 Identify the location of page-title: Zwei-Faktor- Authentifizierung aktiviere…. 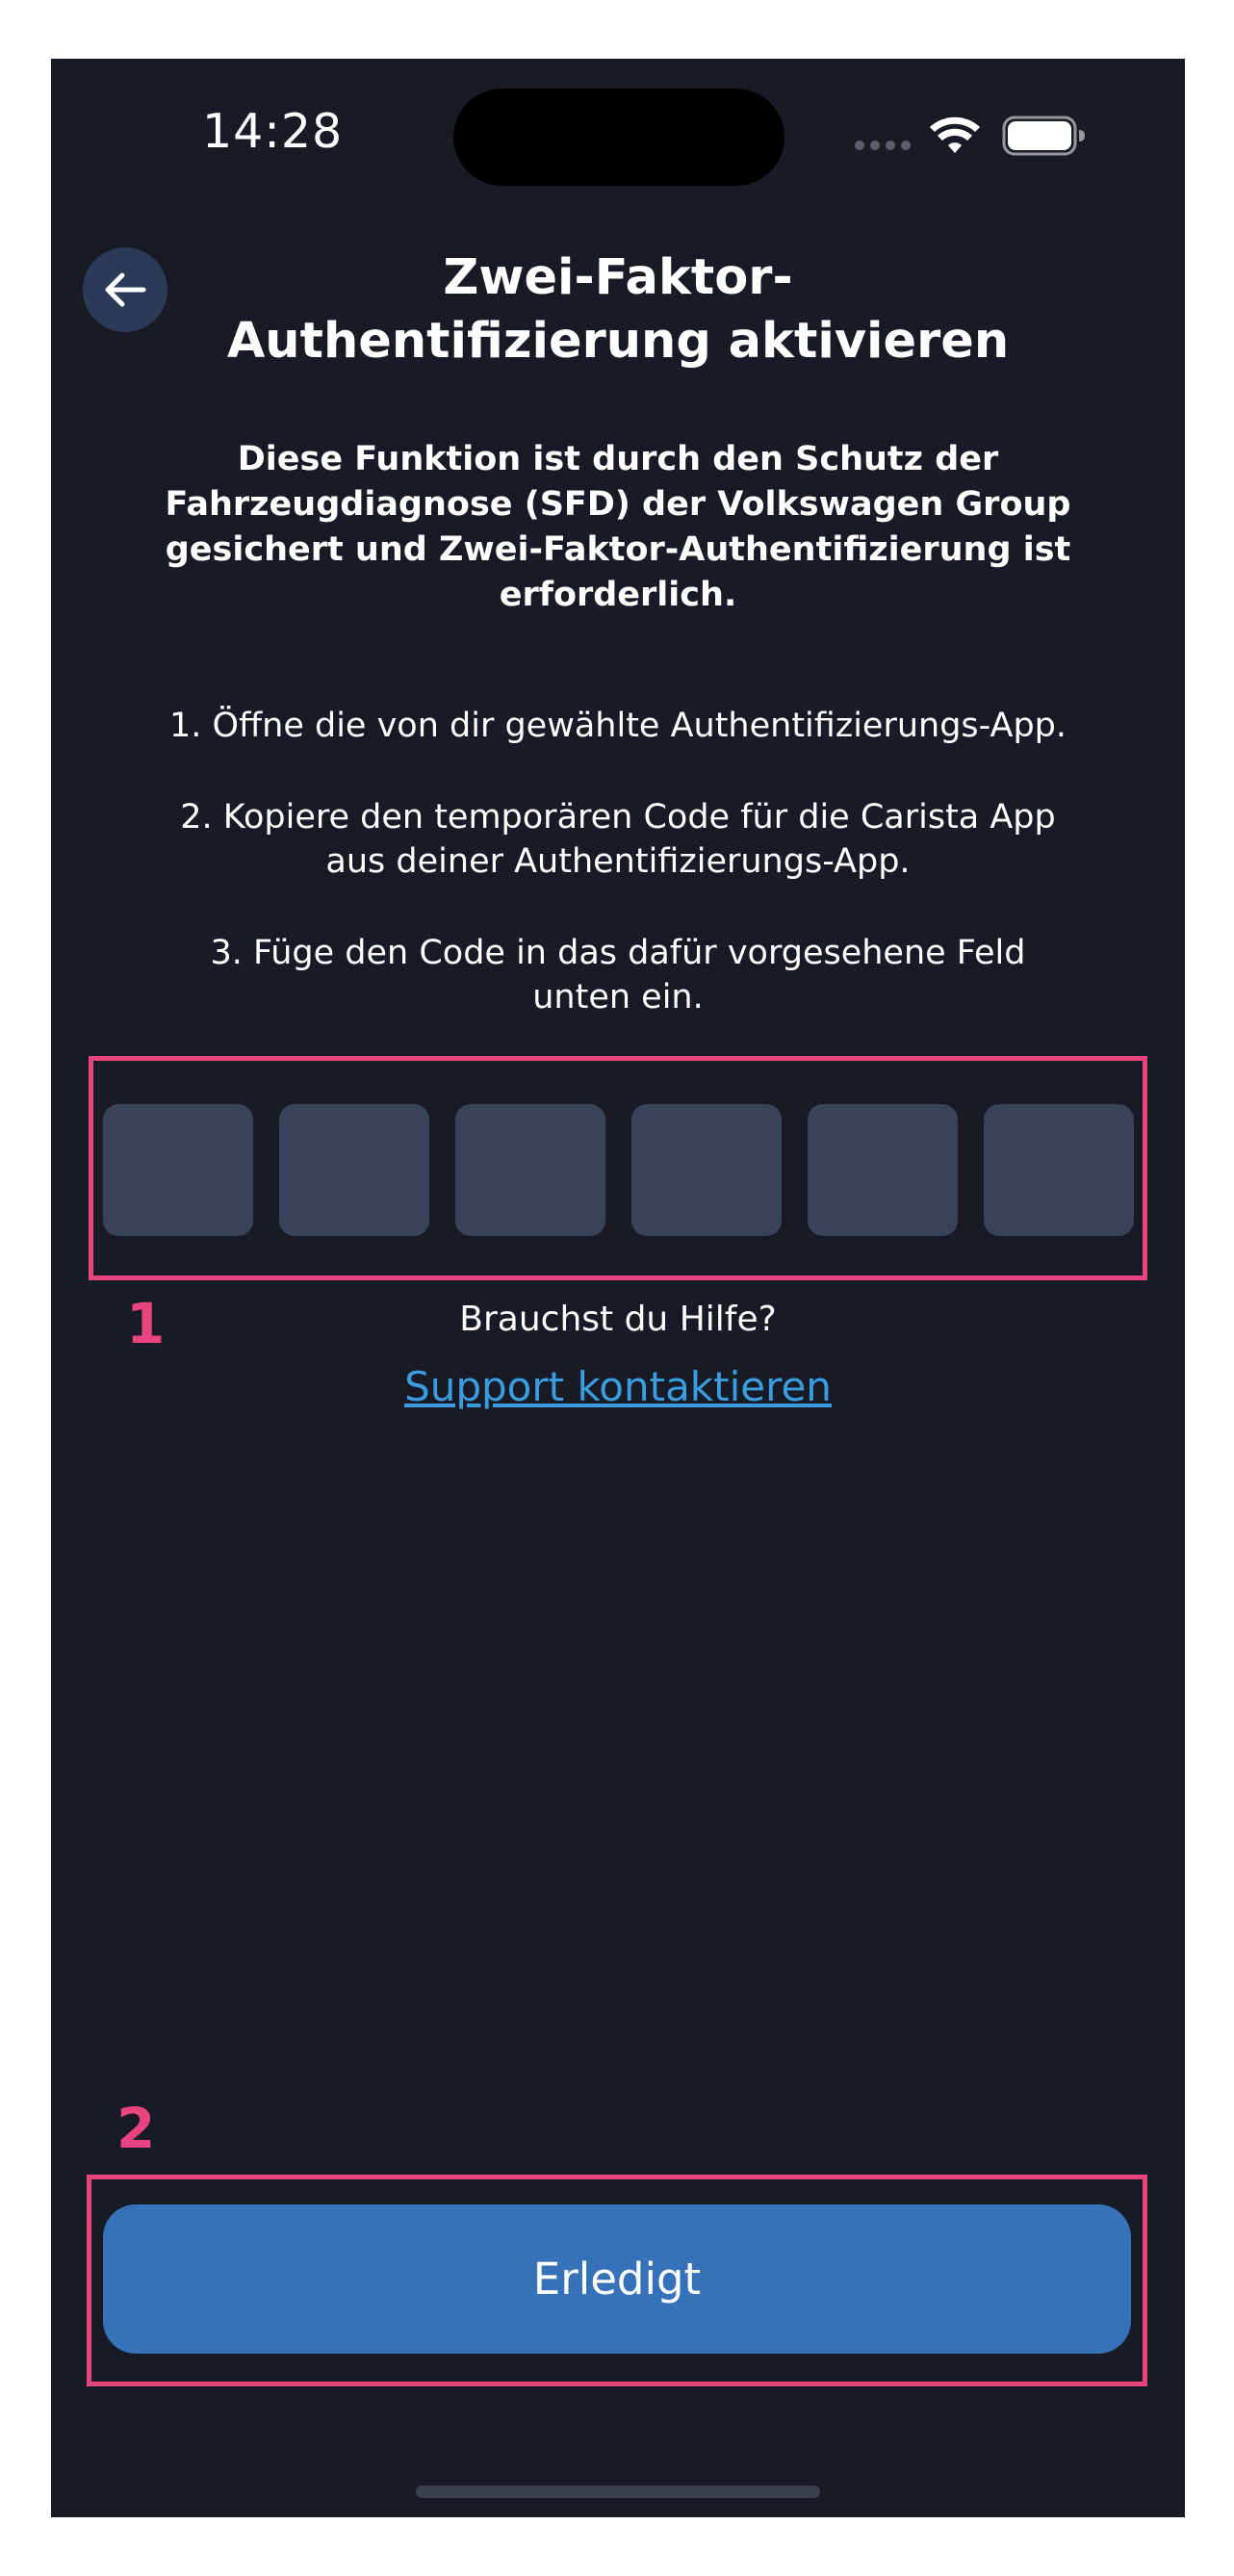
(618, 310).